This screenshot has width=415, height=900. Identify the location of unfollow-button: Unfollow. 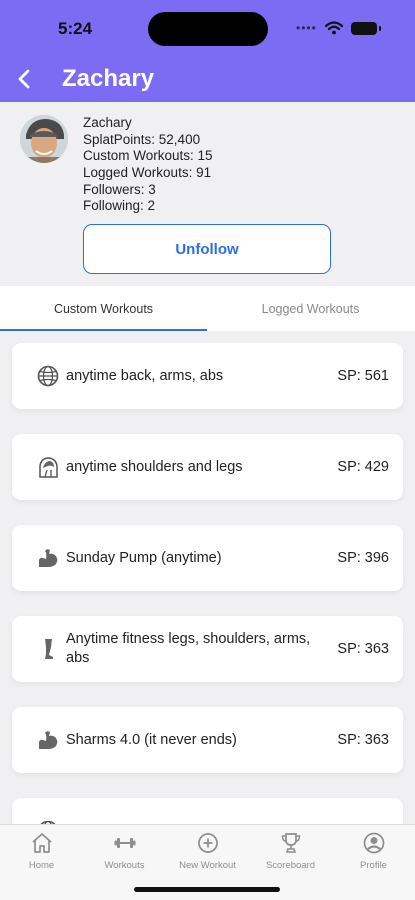
(207, 249).